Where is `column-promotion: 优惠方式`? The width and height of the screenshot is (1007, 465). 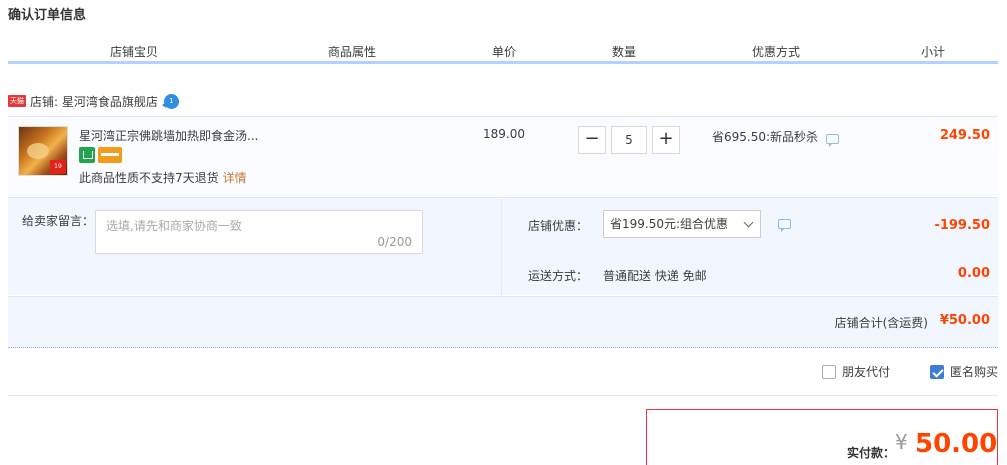 column-promotion: 优惠方式 is located at coordinates (776, 52).